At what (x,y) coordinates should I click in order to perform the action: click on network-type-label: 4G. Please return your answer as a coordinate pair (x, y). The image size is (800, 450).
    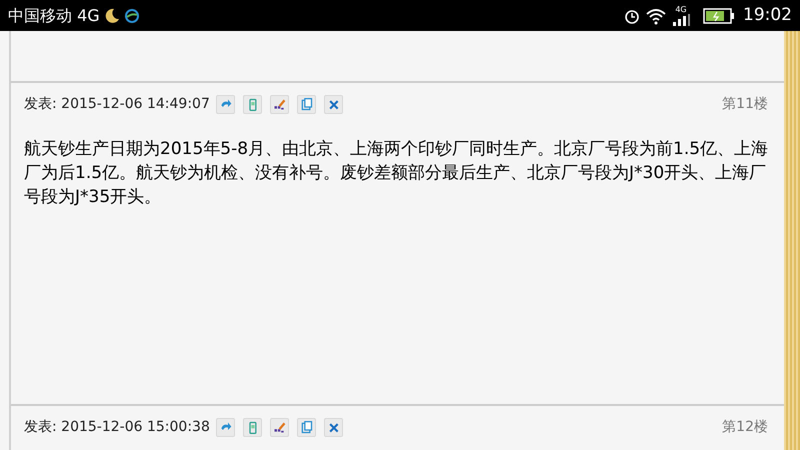
    Looking at the image, I should click on (681, 10).